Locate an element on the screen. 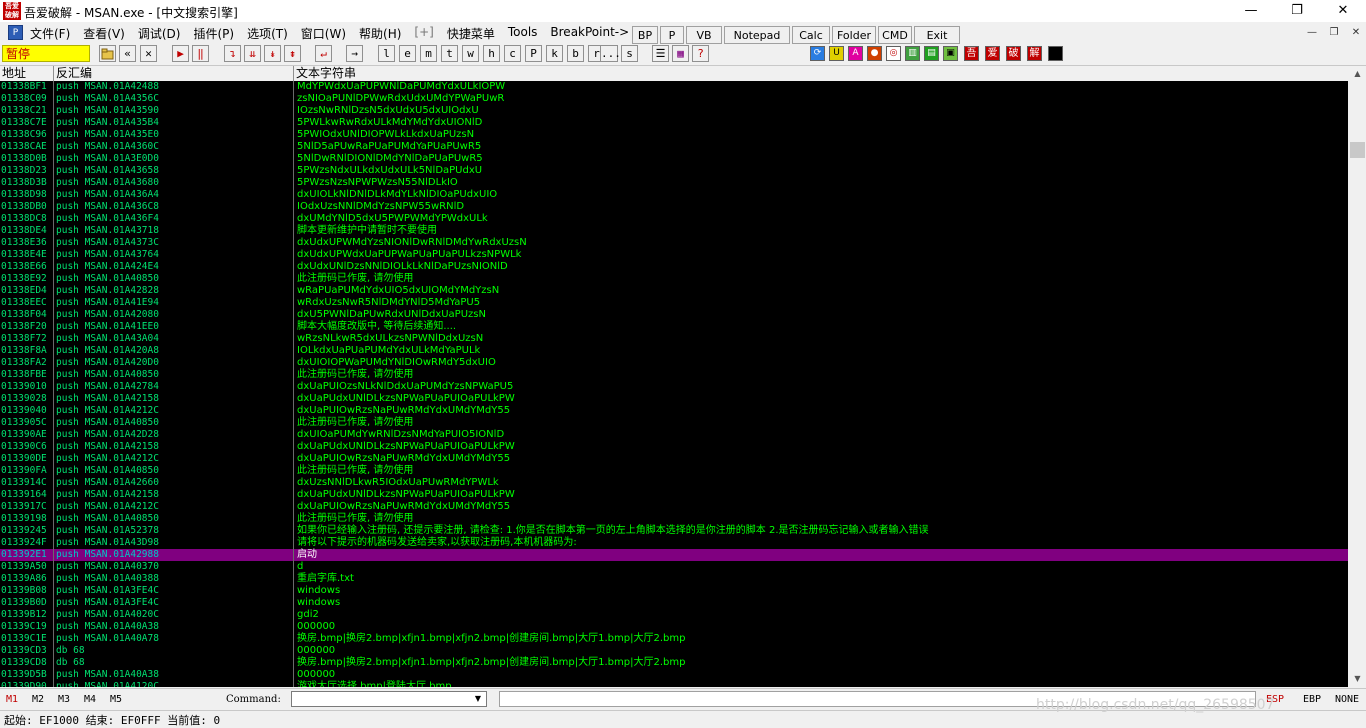  source-button: s is located at coordinates (629, 53).